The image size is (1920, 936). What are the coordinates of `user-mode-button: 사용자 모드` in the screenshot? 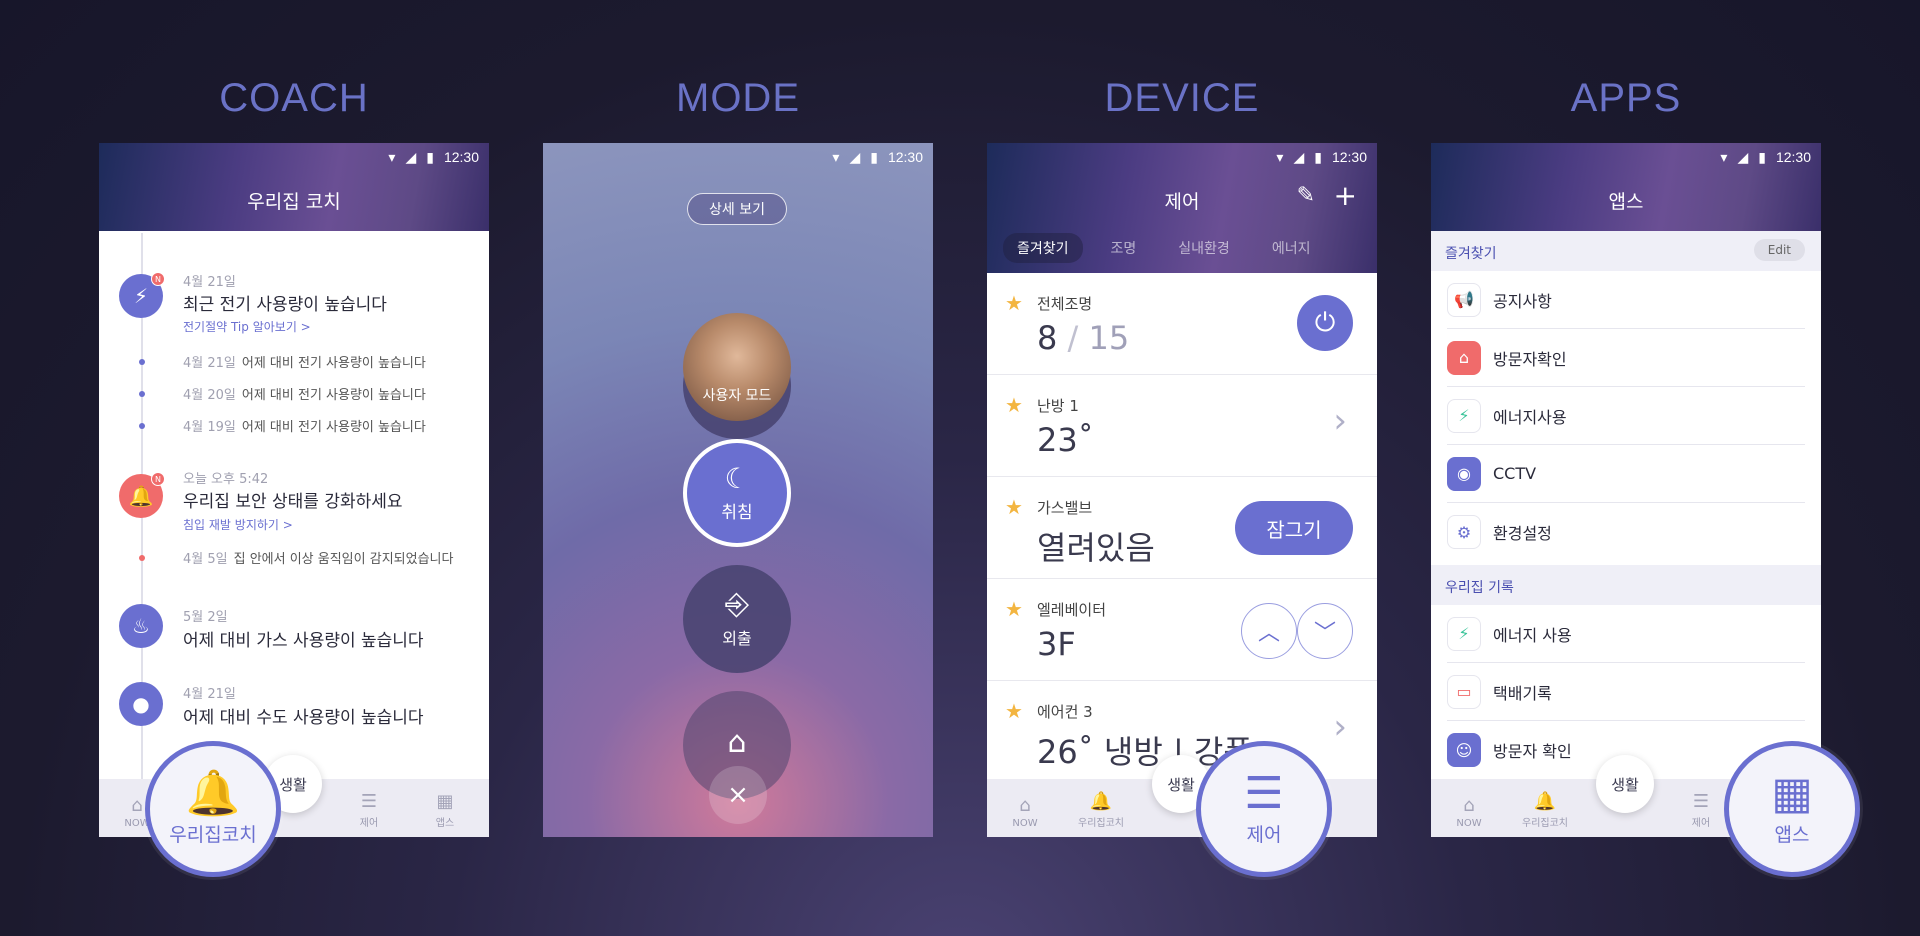 It's located at (737, 367).